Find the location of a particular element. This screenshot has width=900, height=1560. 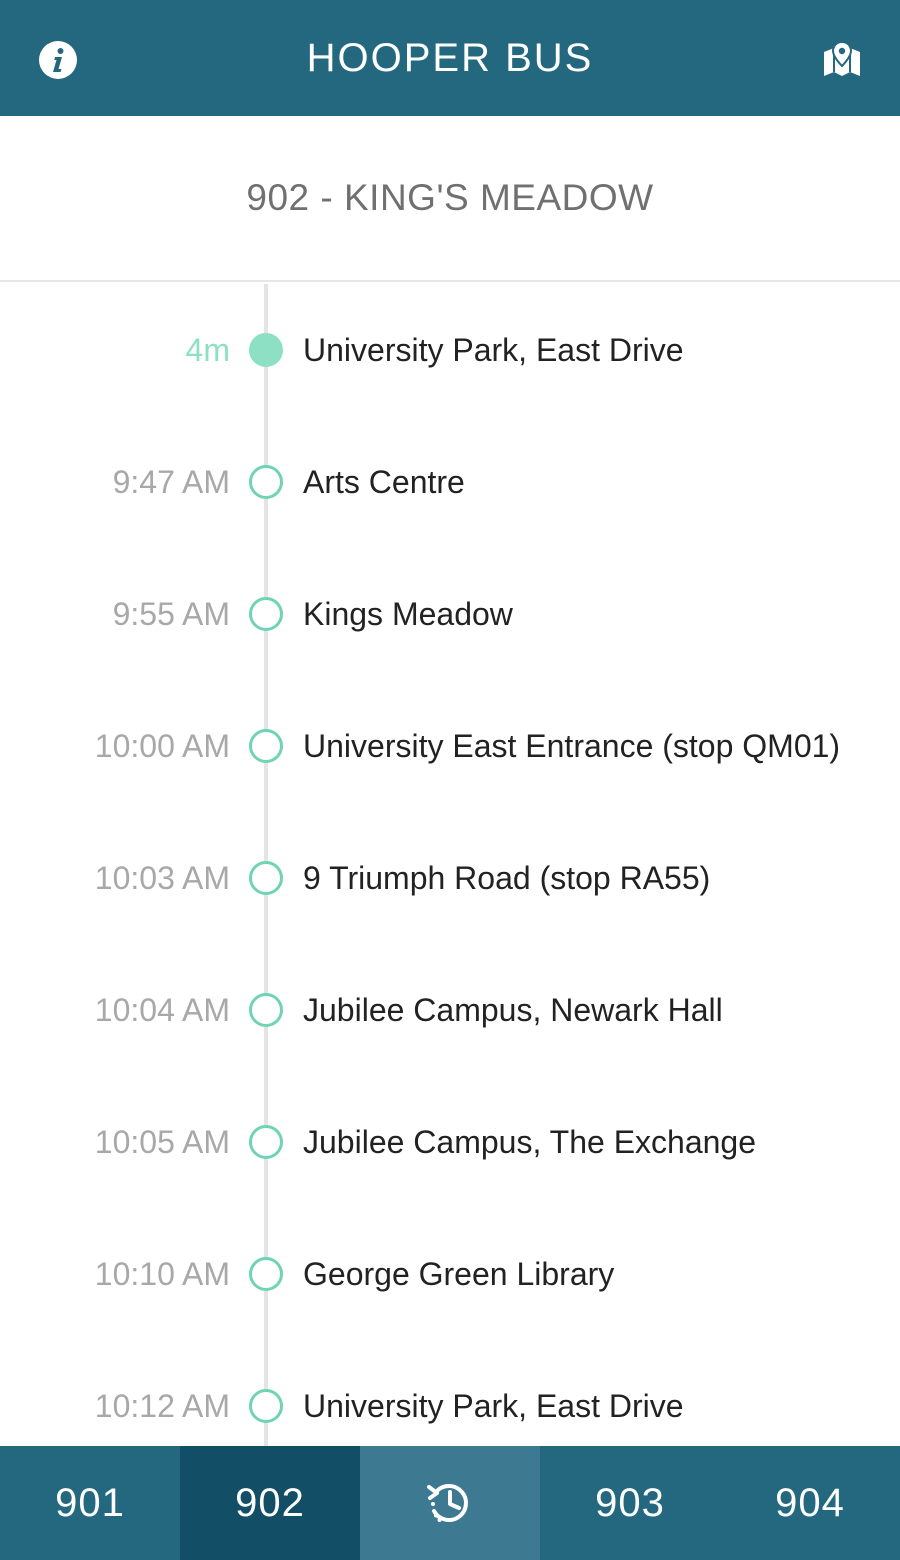

info-icon is located at coordinates (58, 60).